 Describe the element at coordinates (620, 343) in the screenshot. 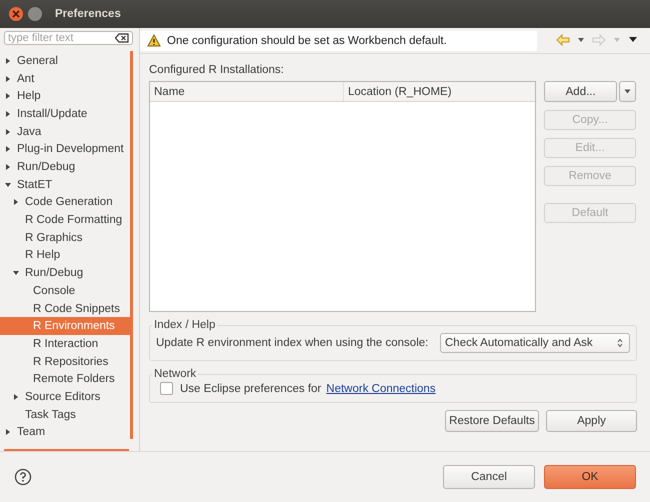

I see `spinner-icon` at that location.